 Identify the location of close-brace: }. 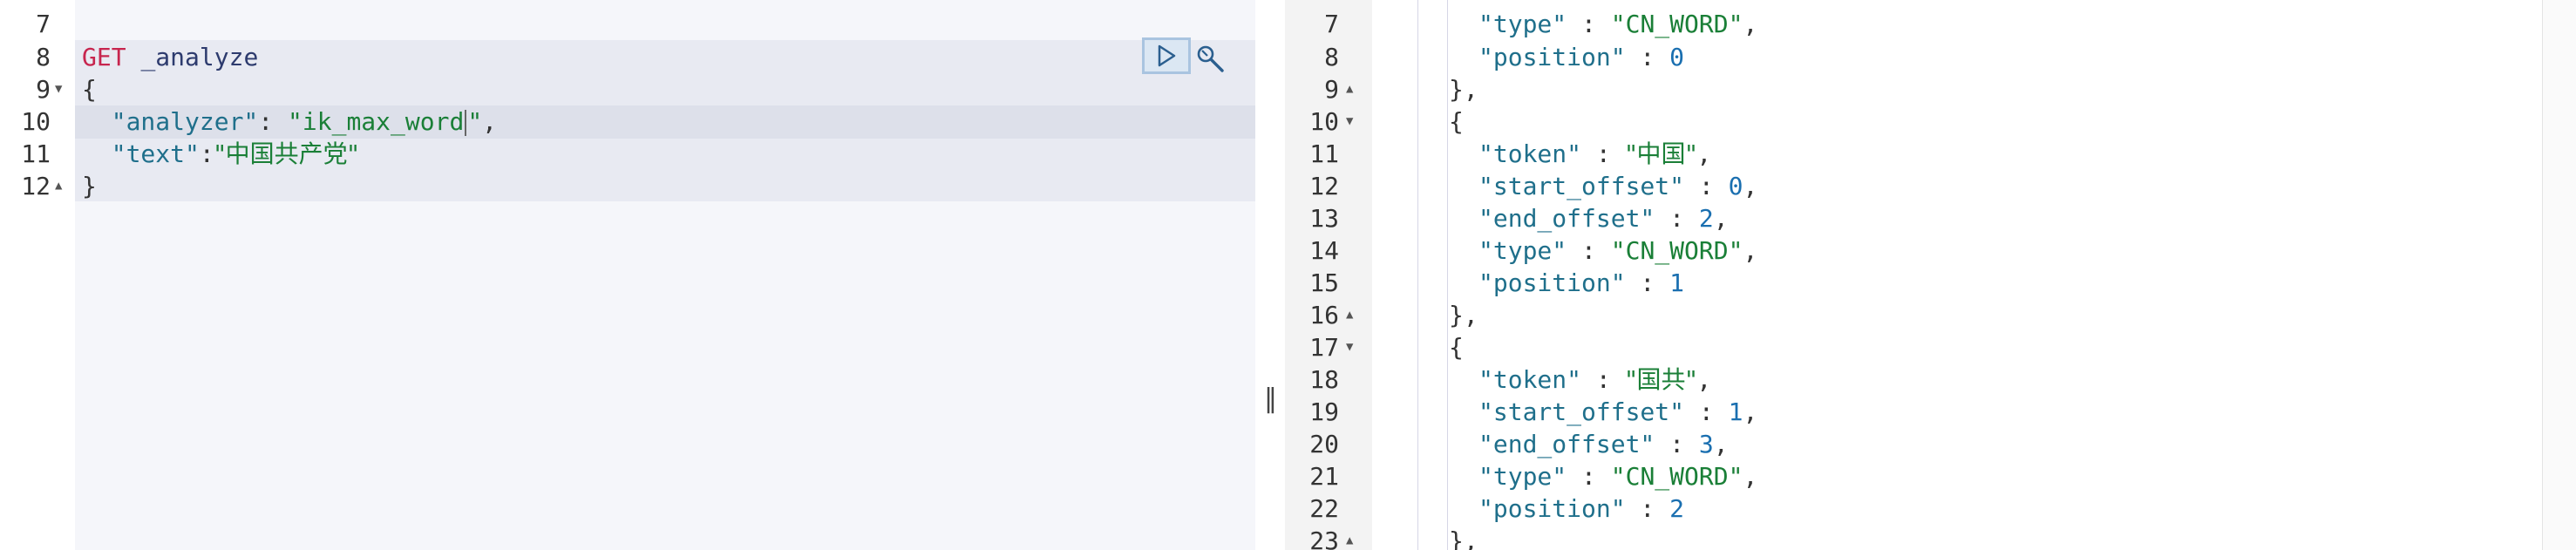
(89, 186).